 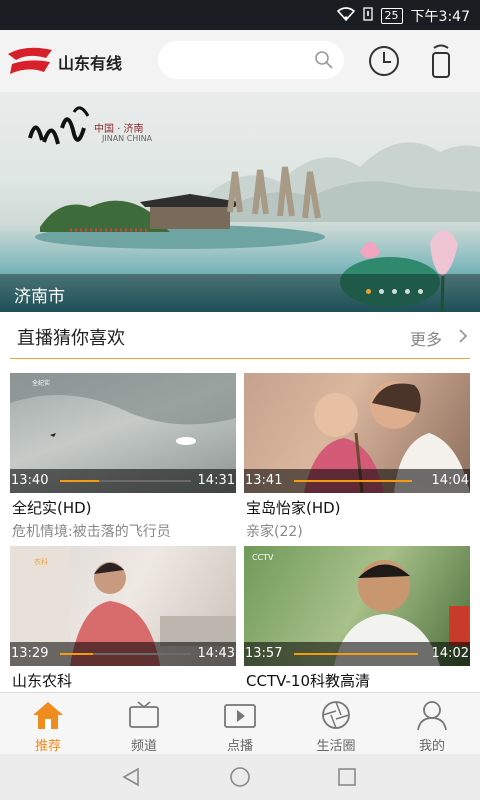 I want to click on history-clock-icon, so click(x=384, y=61).